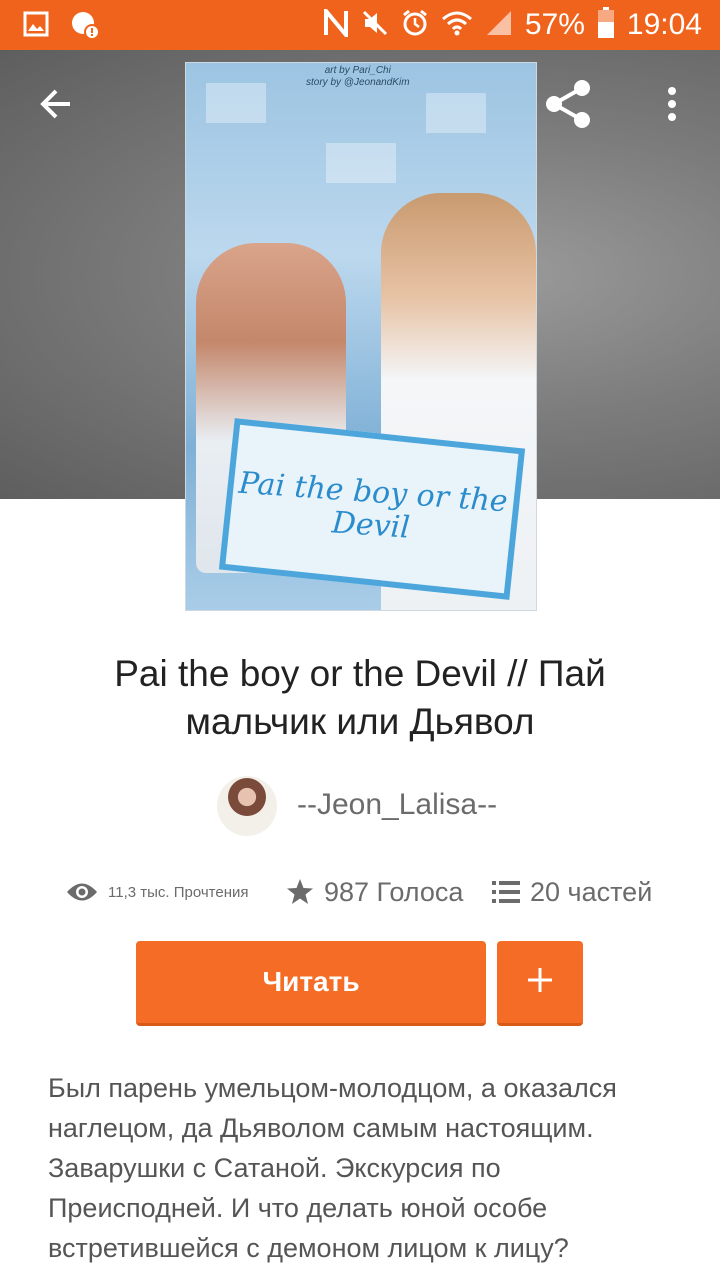  I want to click on wifi-icon, so click(457, 25).